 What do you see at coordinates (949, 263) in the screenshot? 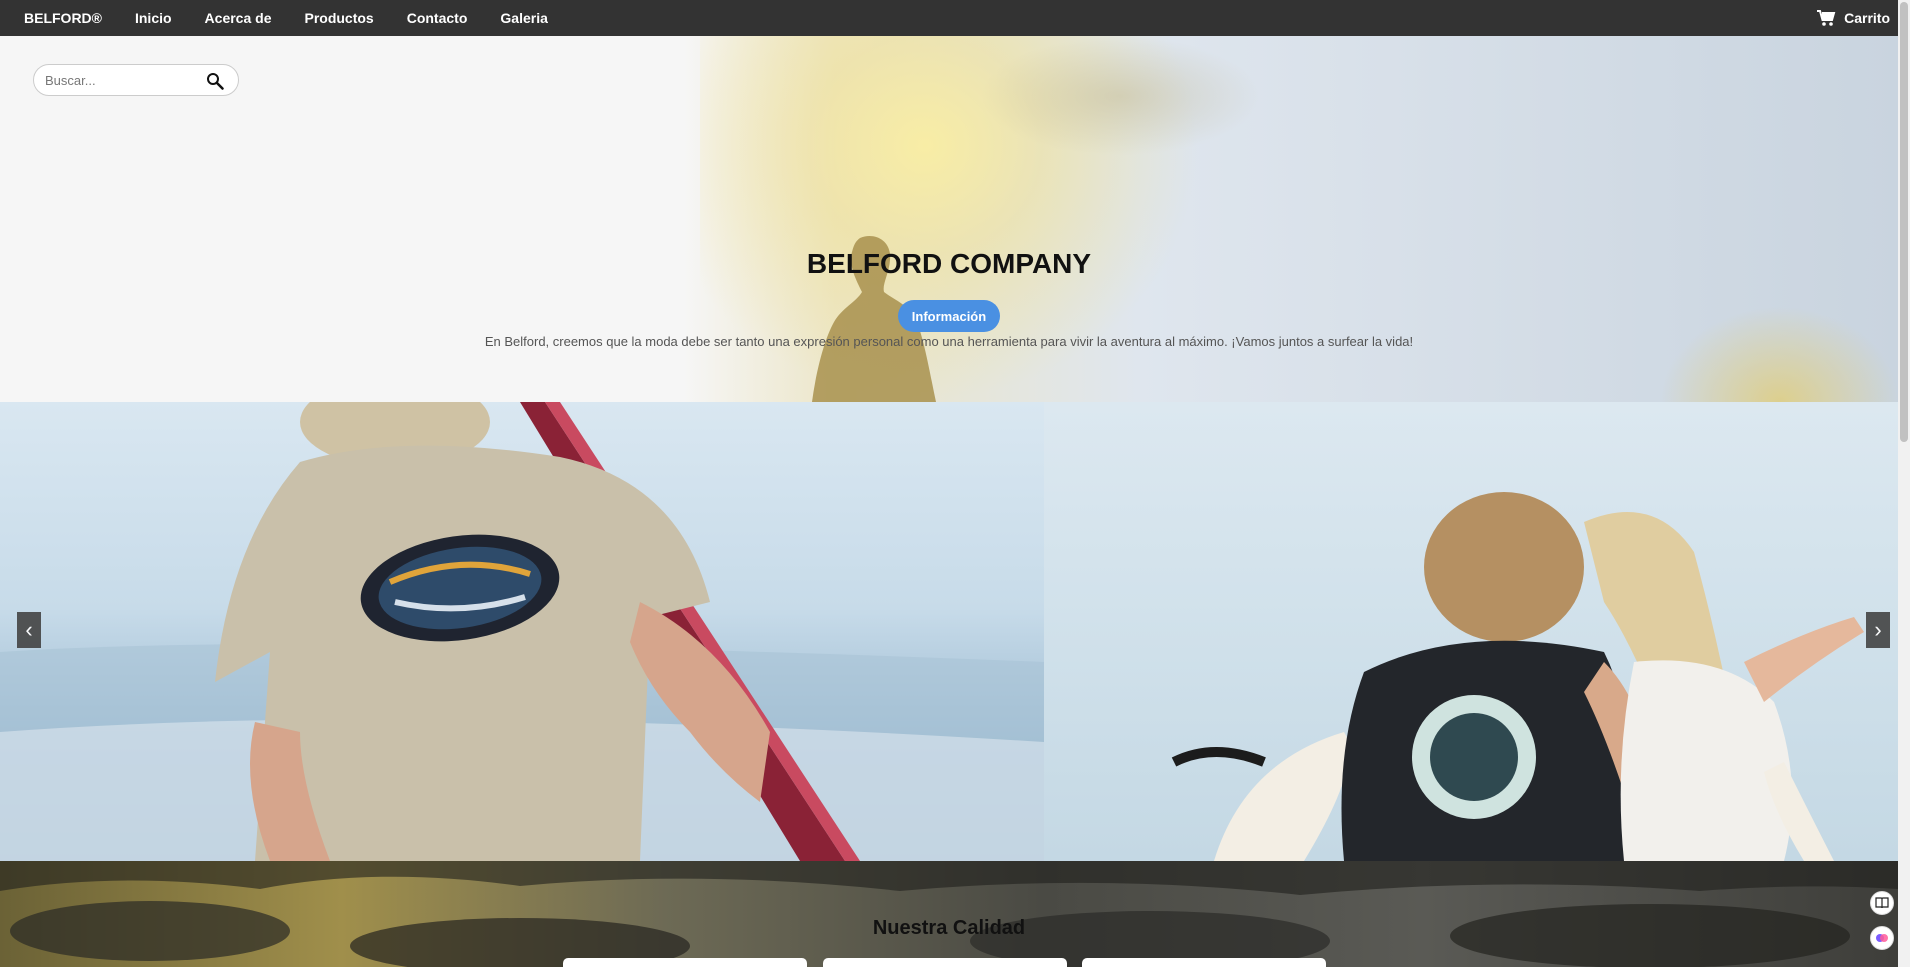
I see `hero-title: BELFORD COMPANY` at bounding box center [949, 263].